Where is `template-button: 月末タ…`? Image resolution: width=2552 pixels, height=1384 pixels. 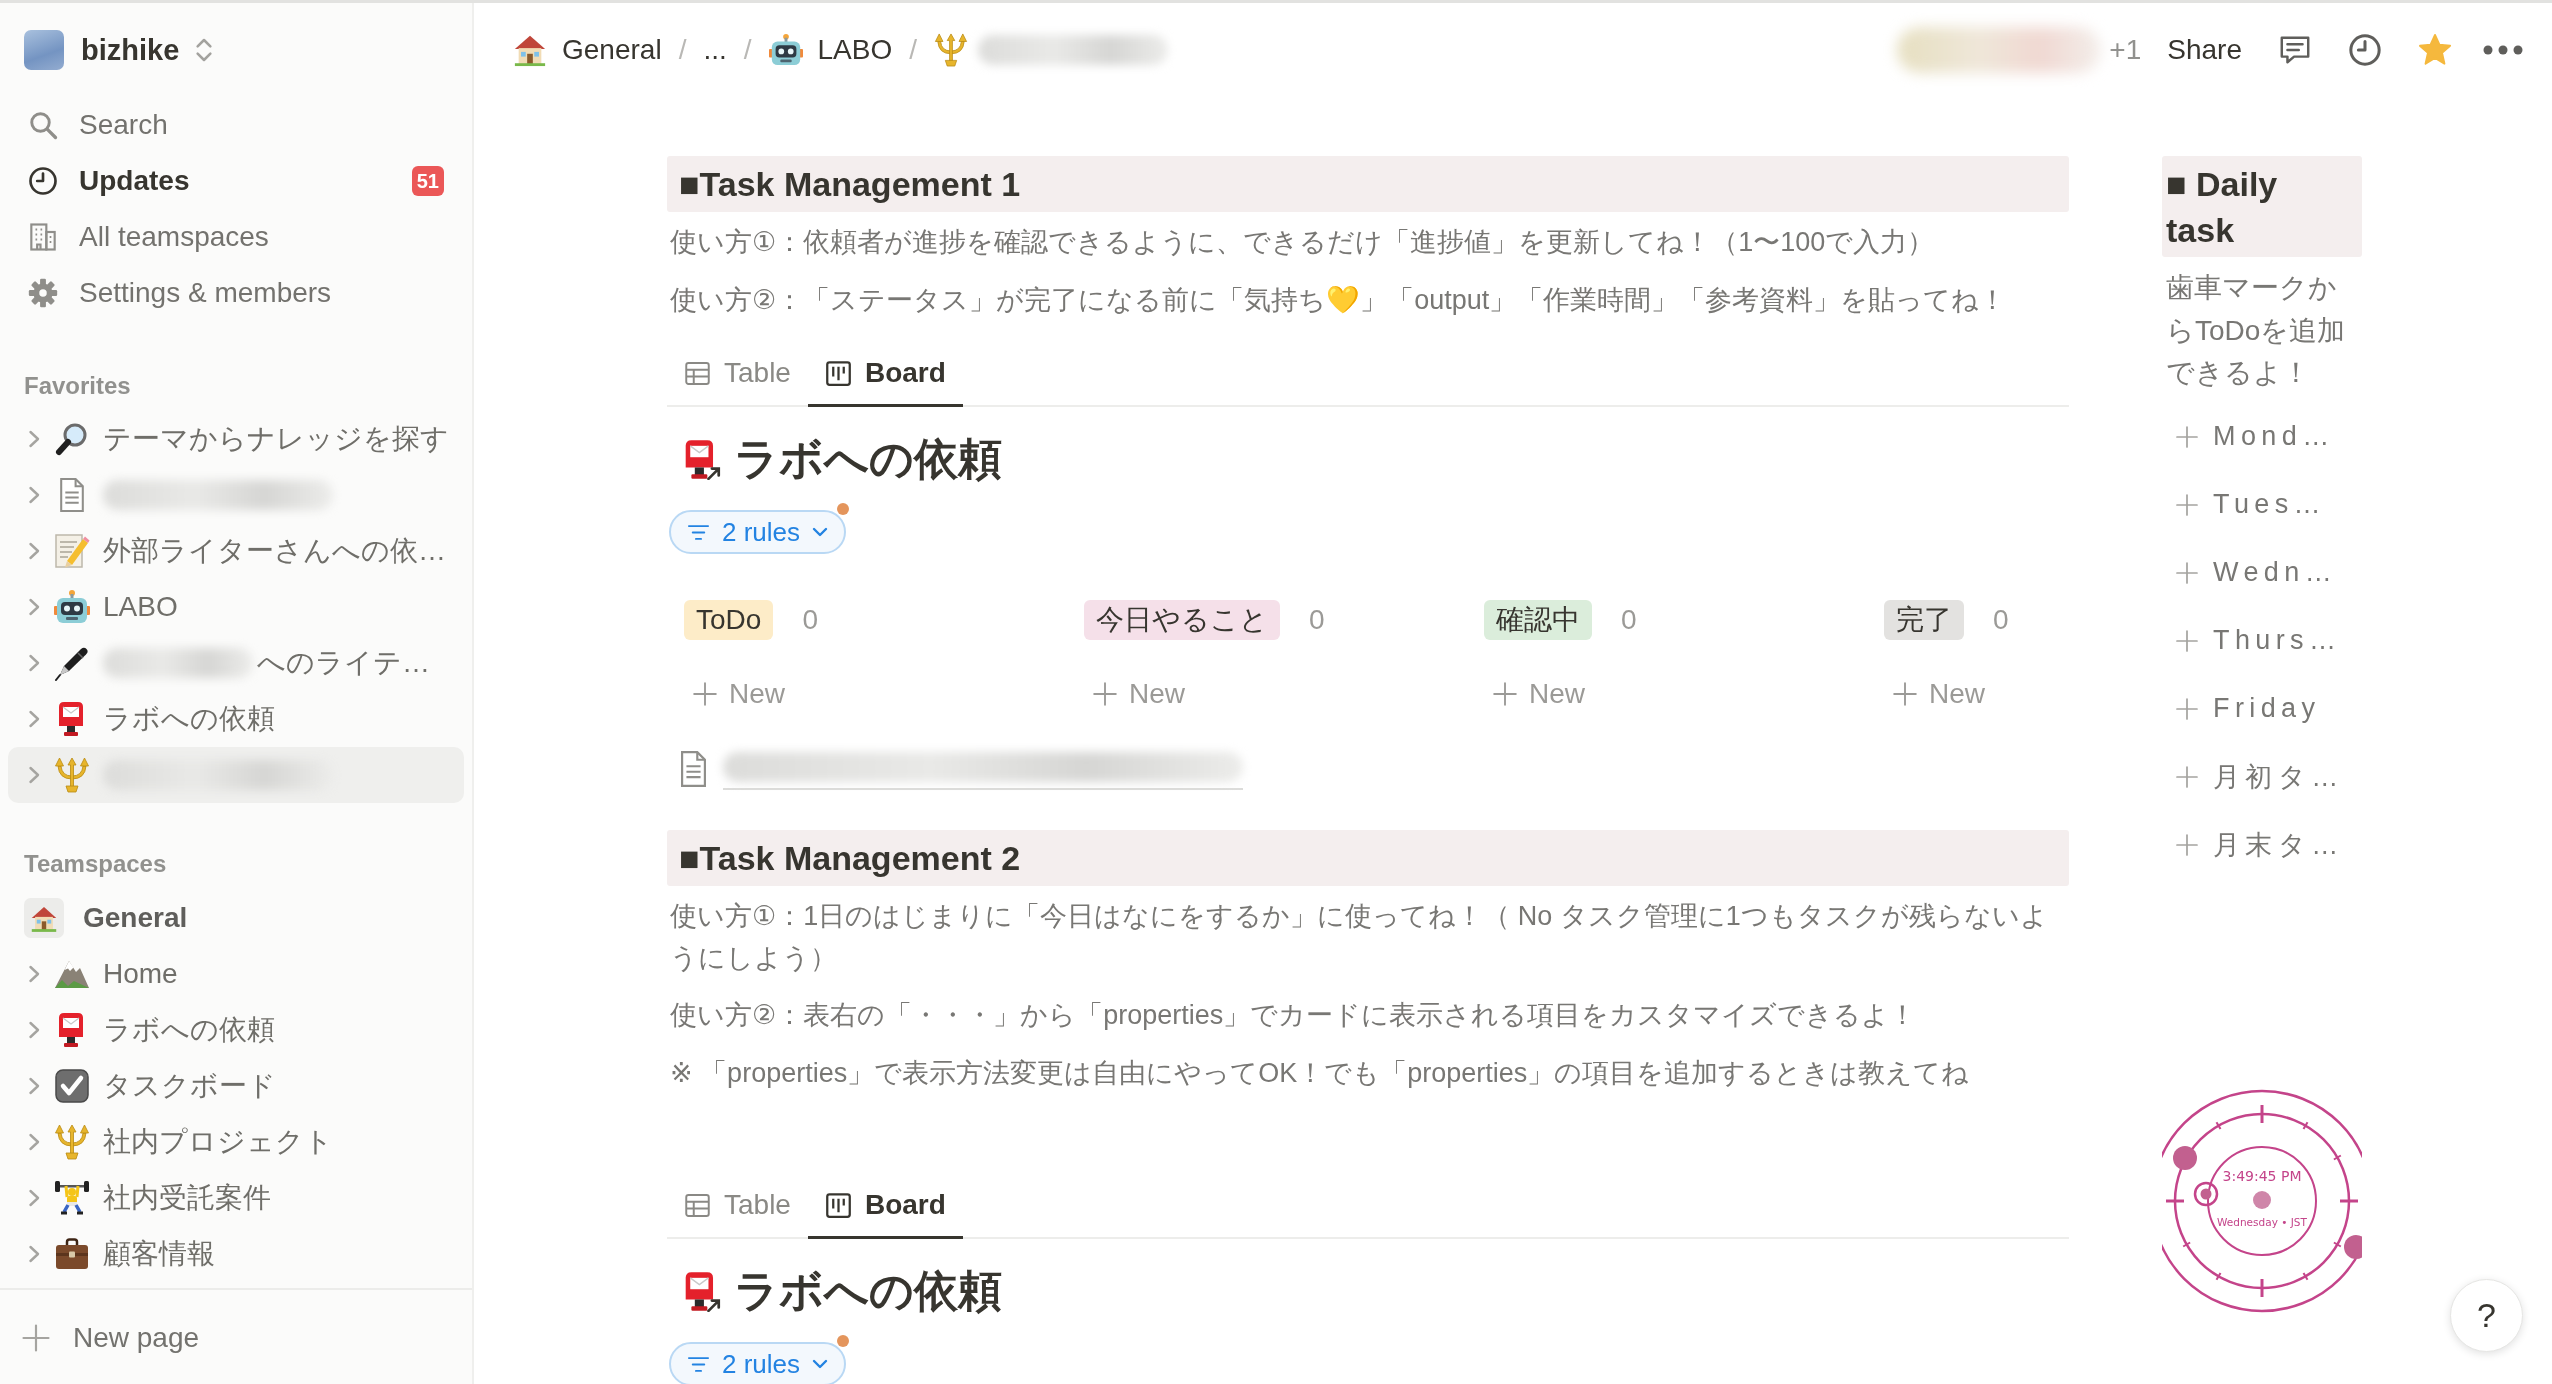 template-button: 月末タ… is located at coordinates (2253, 844).